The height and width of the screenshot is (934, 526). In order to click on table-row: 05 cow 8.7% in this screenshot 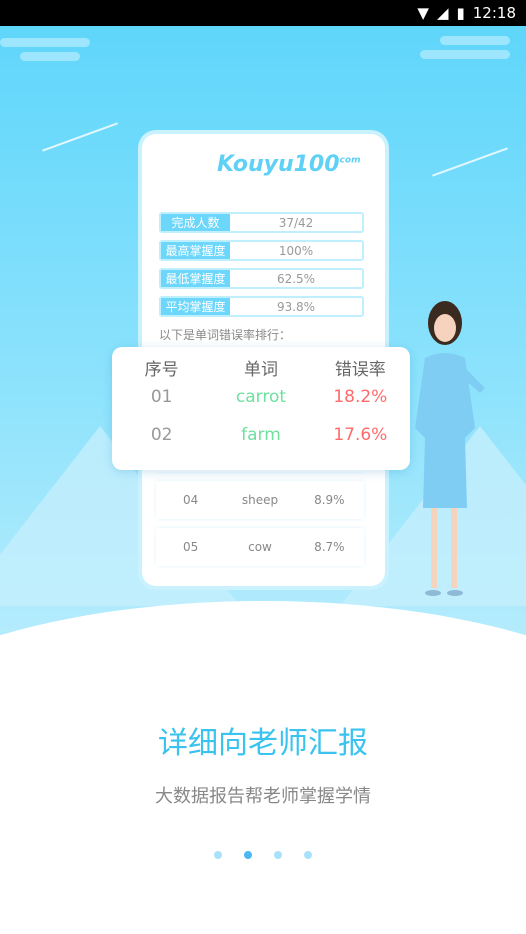, I will do `click(260, 547)`.